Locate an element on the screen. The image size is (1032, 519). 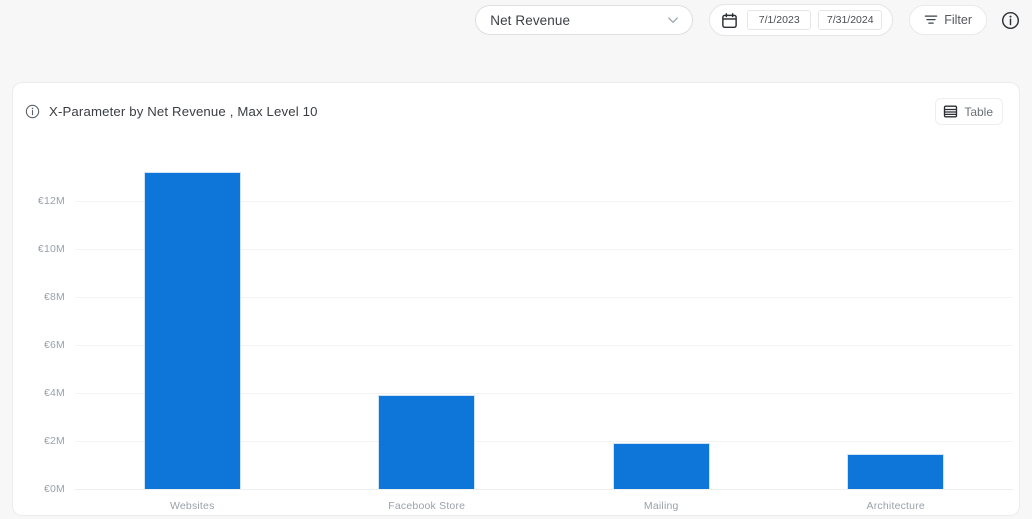
date-end-input is located at coordinates (850, 20).